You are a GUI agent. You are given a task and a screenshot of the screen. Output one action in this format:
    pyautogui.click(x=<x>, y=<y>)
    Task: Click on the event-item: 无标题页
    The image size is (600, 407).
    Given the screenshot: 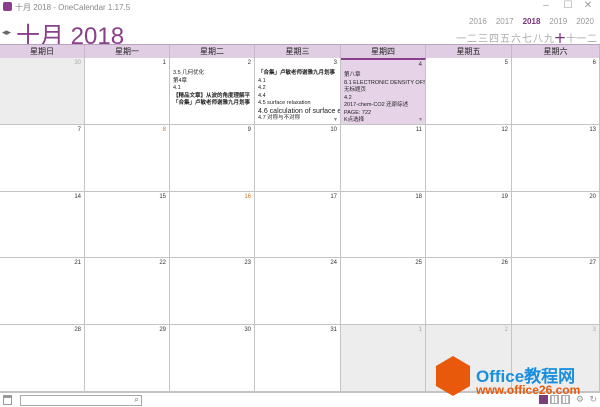 What is the action you would take?
    pyautogui.click(x=383, y=91)
    